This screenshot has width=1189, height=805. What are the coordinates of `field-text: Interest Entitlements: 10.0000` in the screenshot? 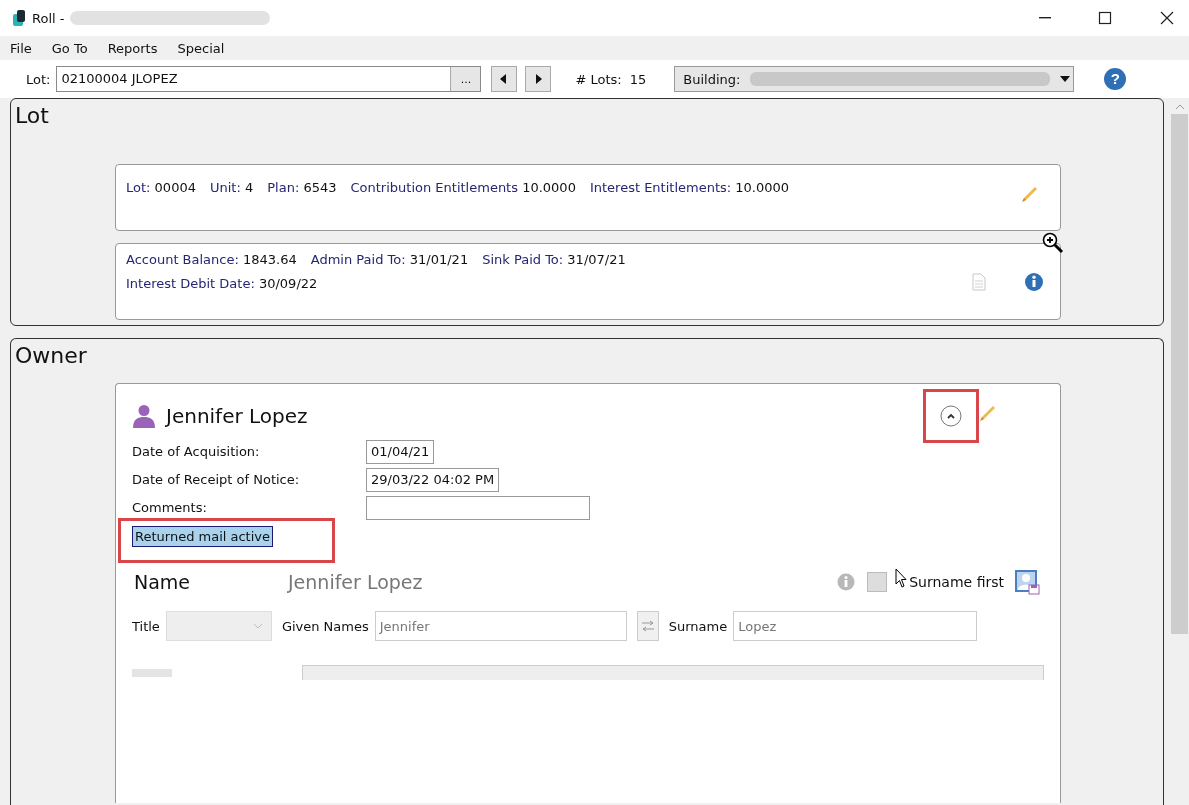 It's located at (689, 188).